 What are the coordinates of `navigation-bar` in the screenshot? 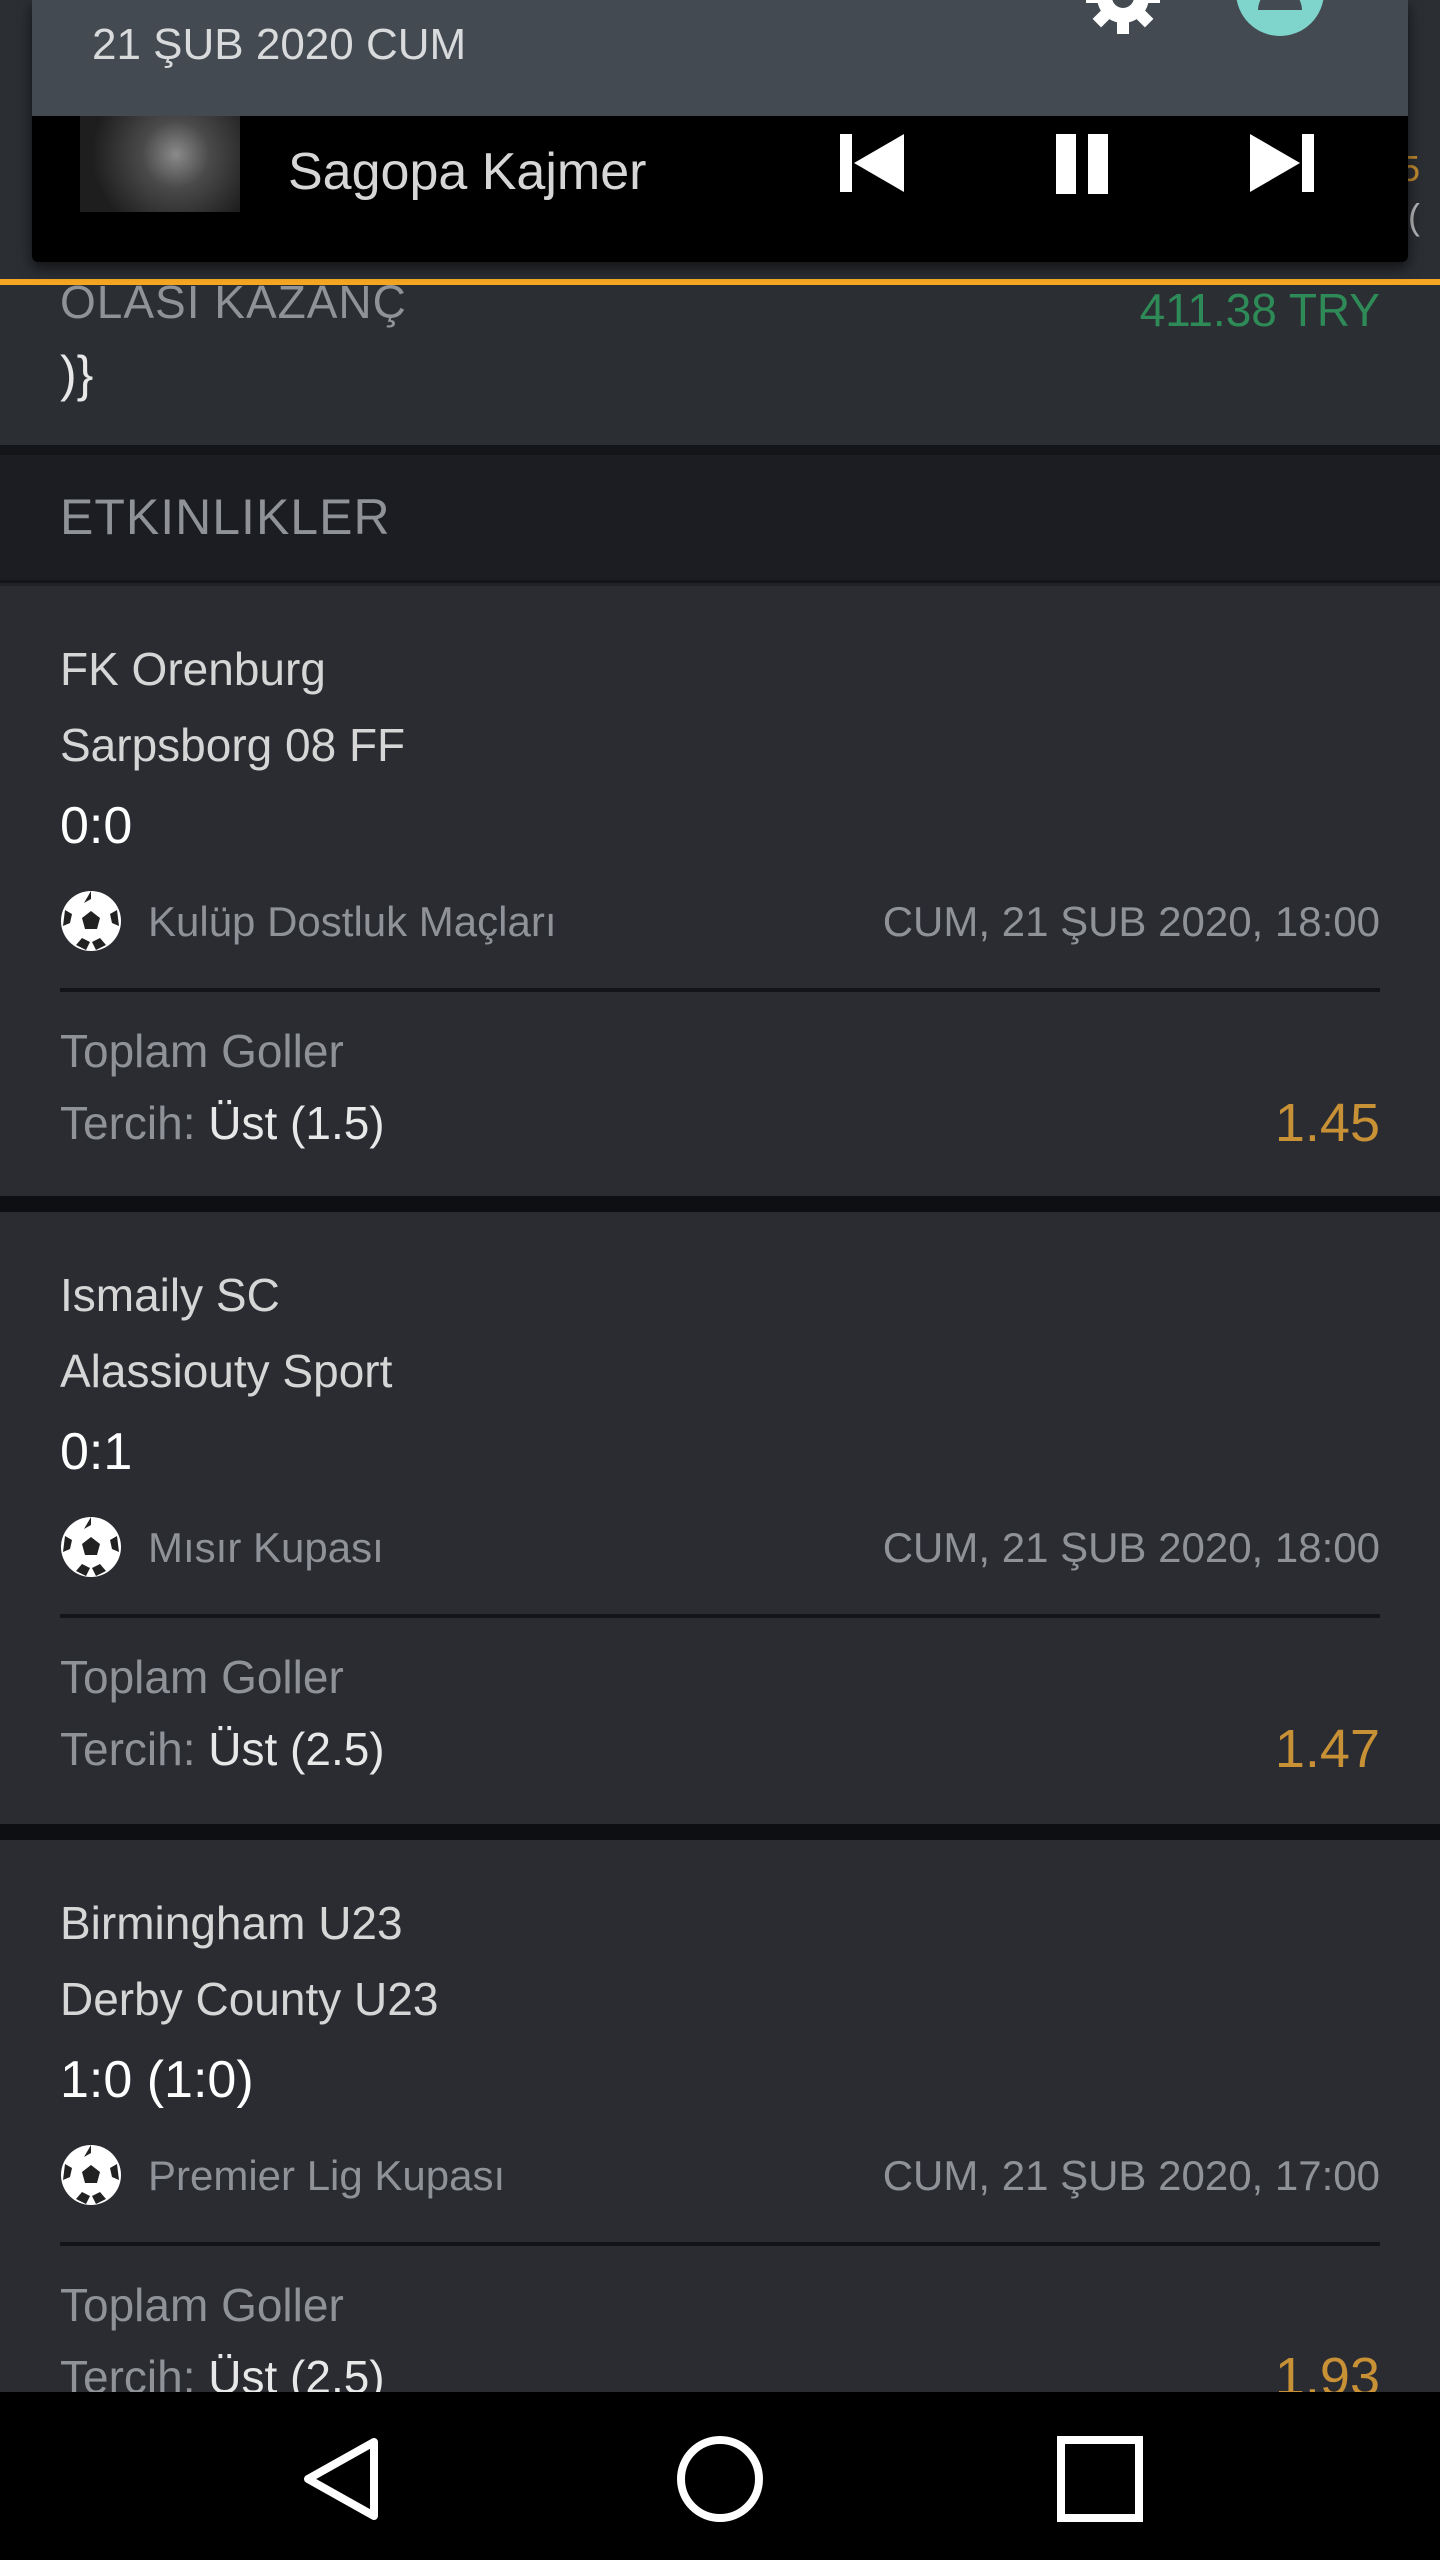 It's located at (720, 2476).